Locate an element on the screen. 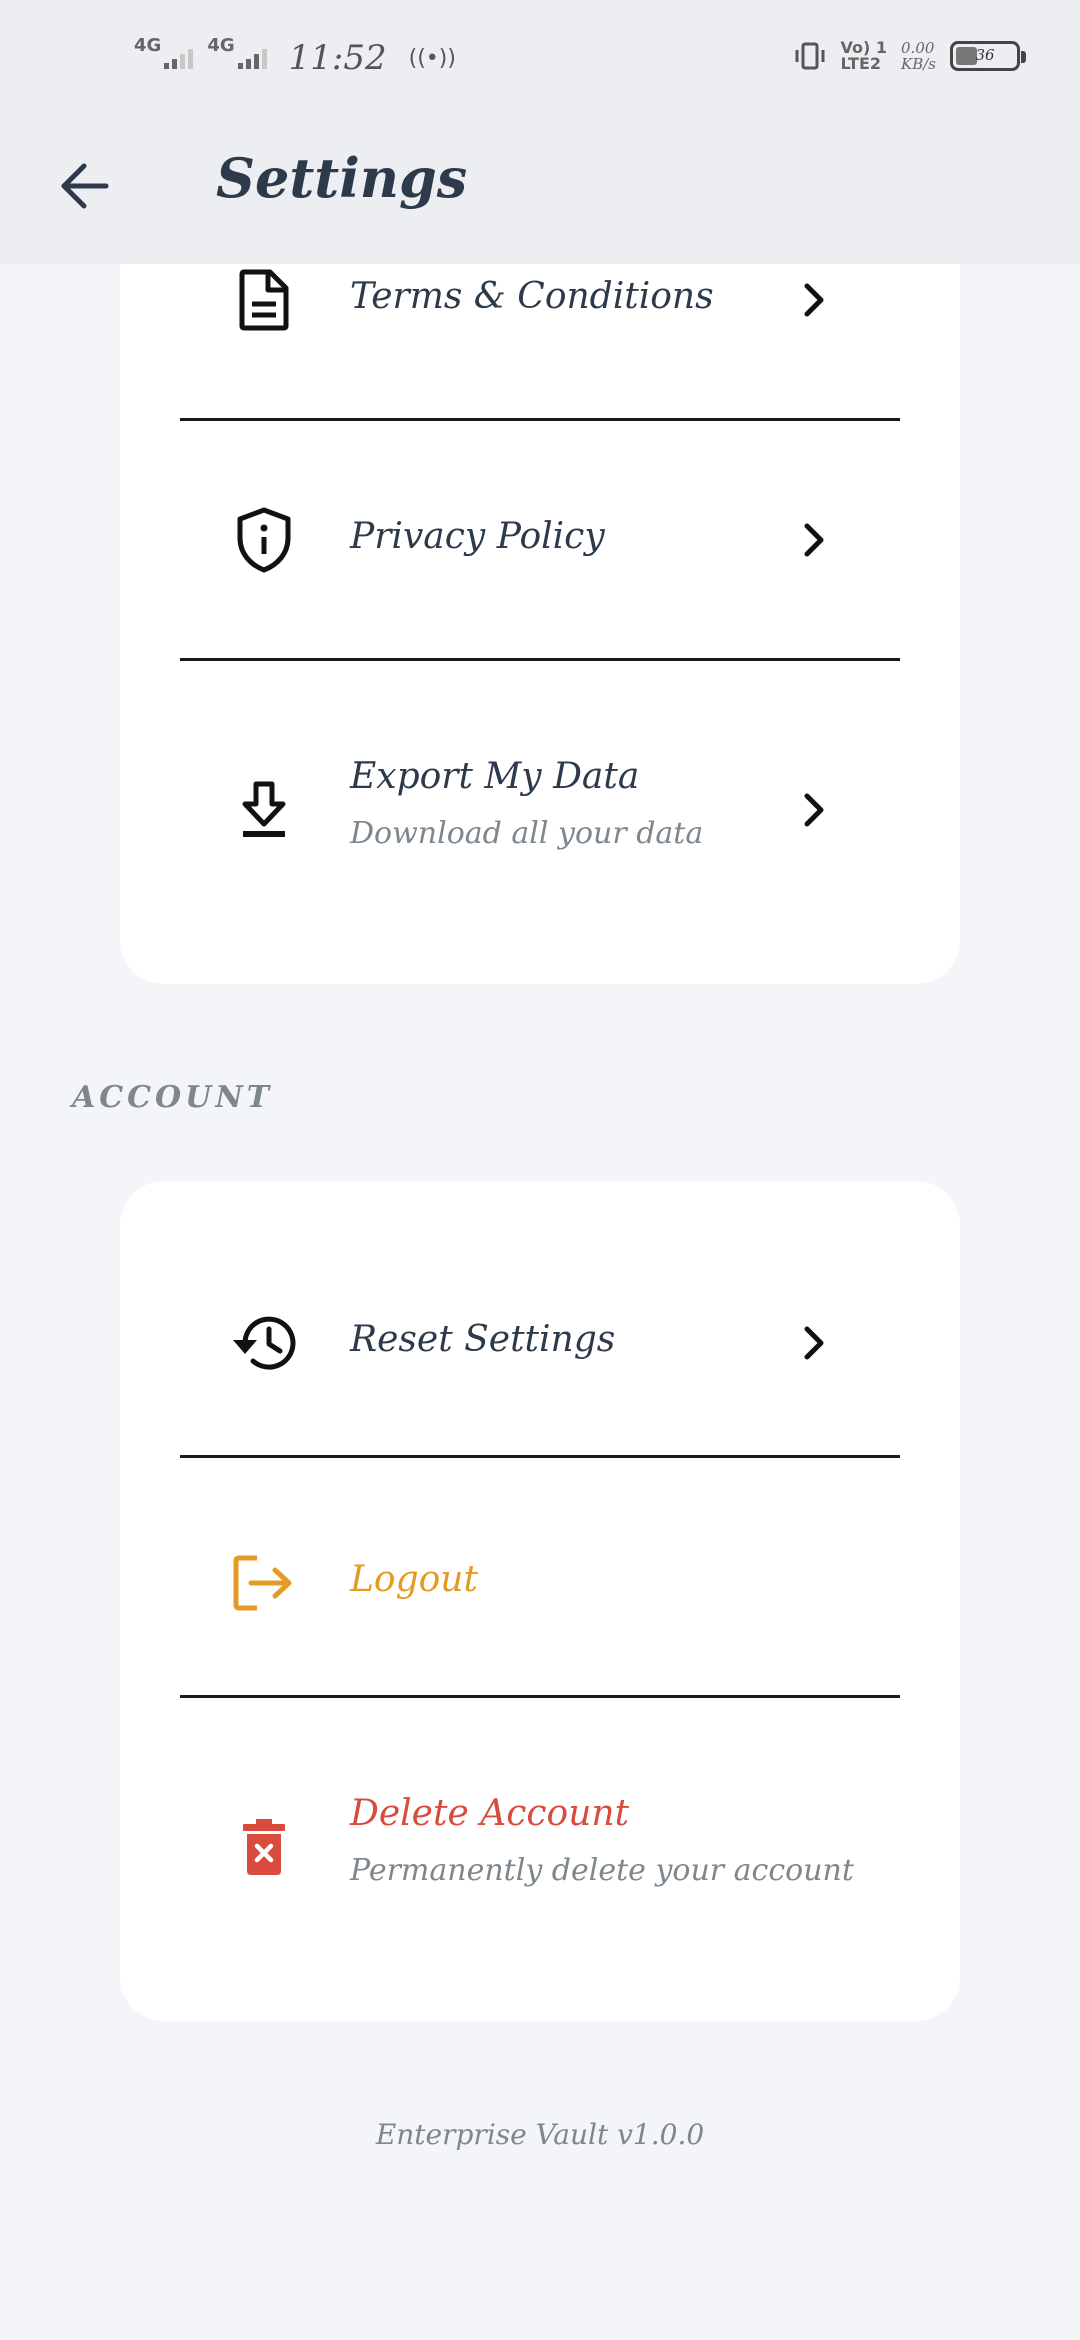 The width and height of the screenshot is (1080, 2340). clock: 11:52 is located at coordinates (337, 58).